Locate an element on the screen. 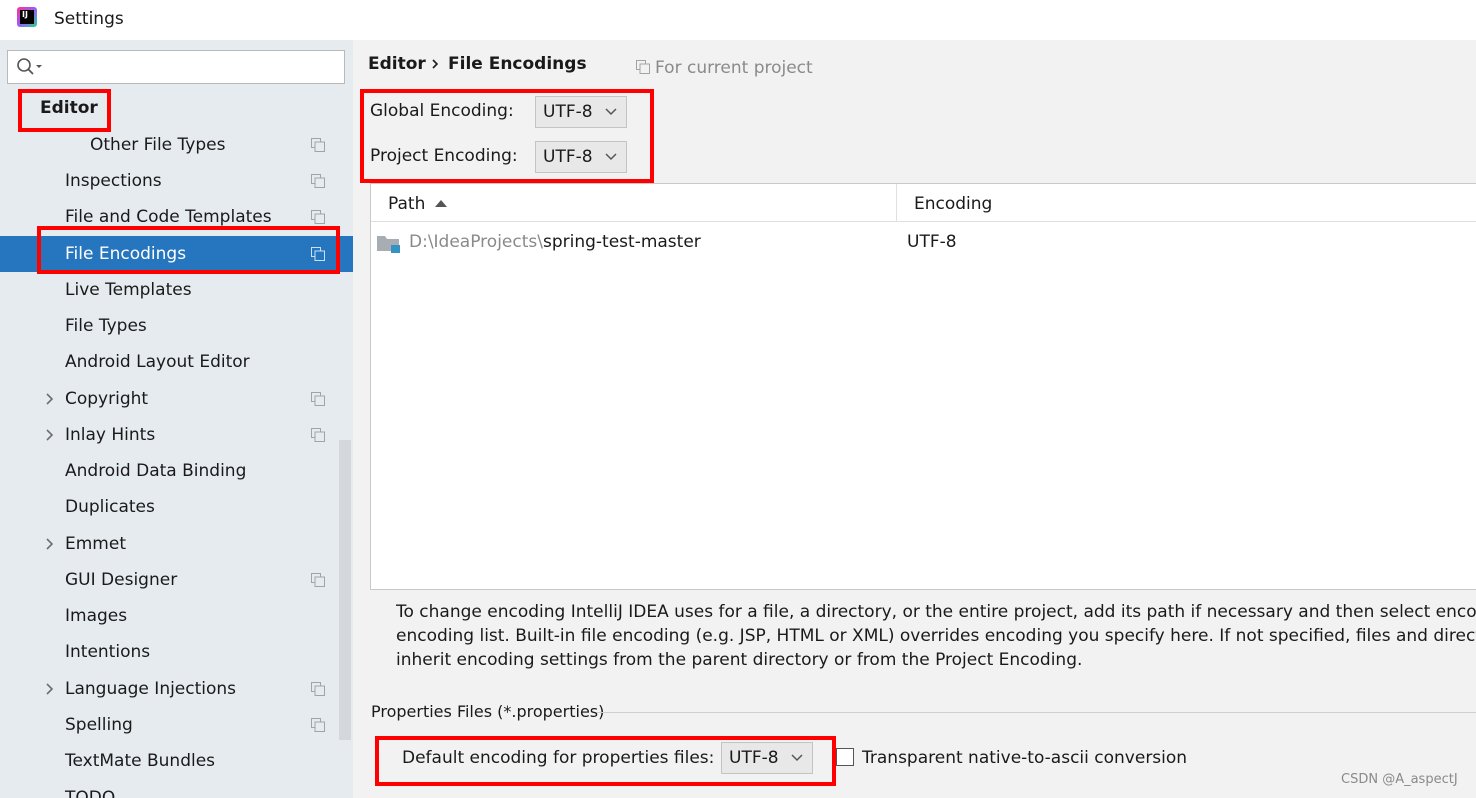 The image size is (1476, 798). breadcrumb-separator-icon is located at coordinates (435, 64).